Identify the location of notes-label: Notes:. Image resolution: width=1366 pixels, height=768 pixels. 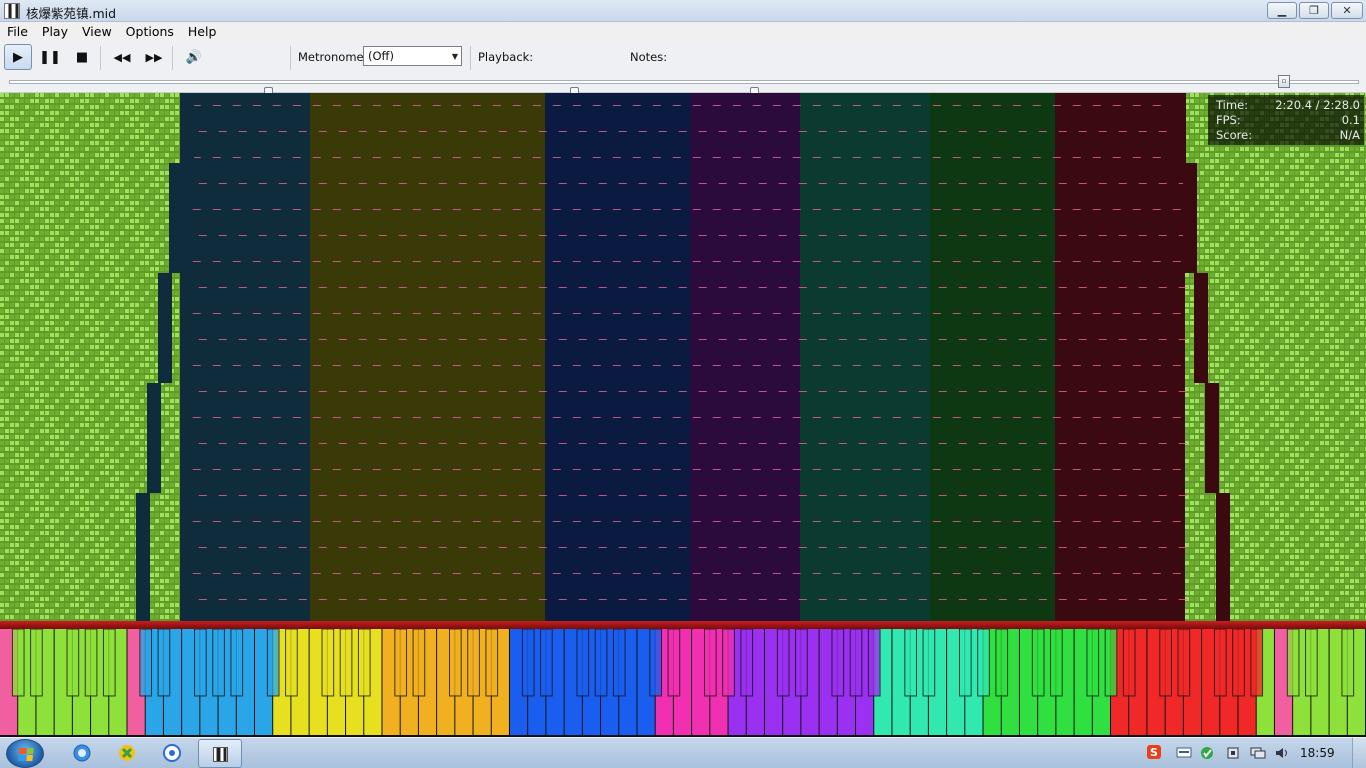
(649, 57).